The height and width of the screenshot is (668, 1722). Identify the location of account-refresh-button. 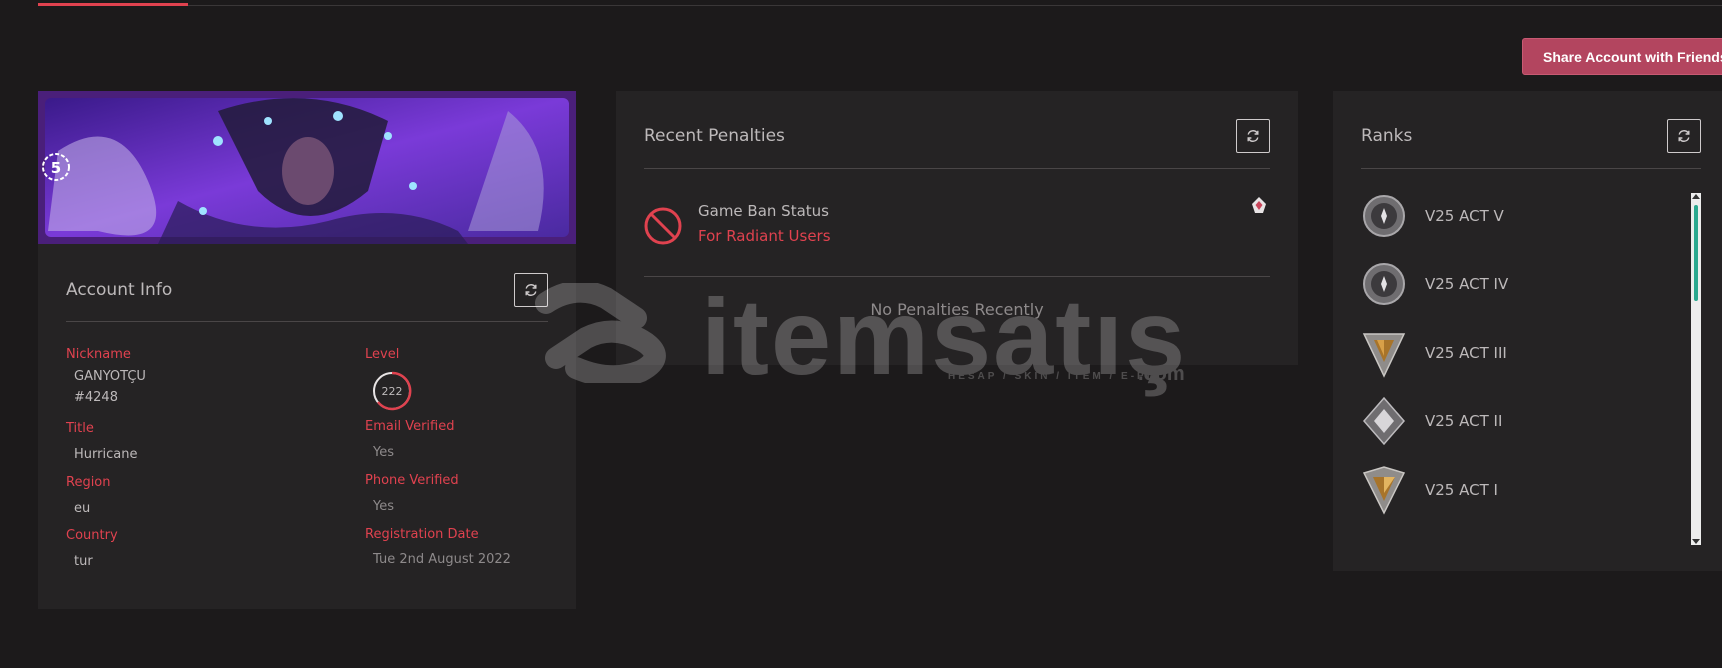
(531, 290).